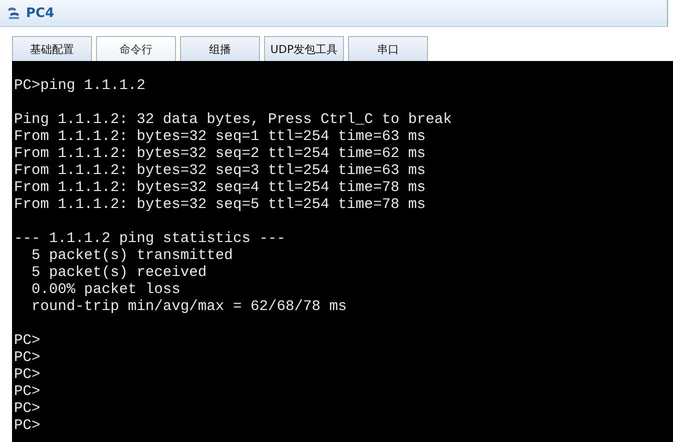 Image resolution: width=673 pixels, height=442 pixels. What do you see at coordinates (220, 48) in the screenshot?
I see `tab: 组播` at bounding box center [220, 48].